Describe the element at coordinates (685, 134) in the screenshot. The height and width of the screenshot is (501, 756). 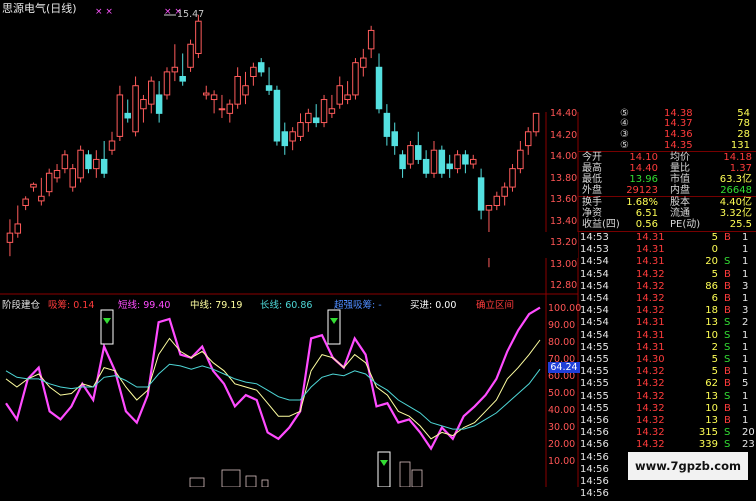
I see `ask-row-2: ③ 14.36 28` at that location.